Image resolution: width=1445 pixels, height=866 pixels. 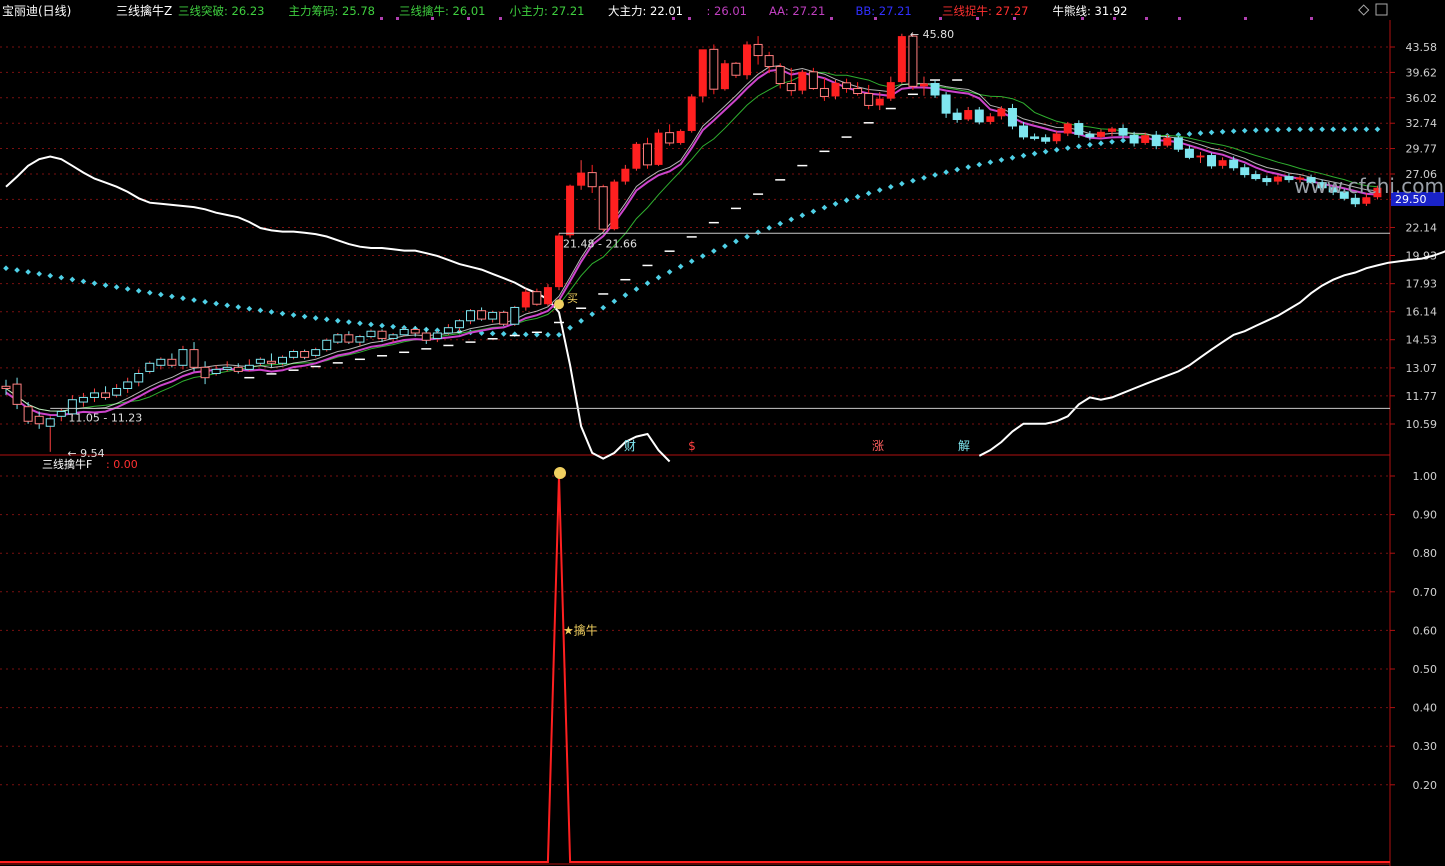 What do you see at coordinates (1425, 515) in the screenshot?
I see `sub-tick-label: 0.90` at bounding box center [1425, 515].